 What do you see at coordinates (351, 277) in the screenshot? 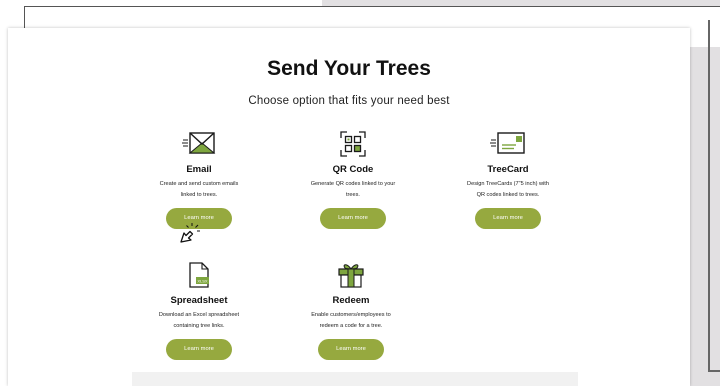
I see `gift-icon` at bounding box center [351, 277].